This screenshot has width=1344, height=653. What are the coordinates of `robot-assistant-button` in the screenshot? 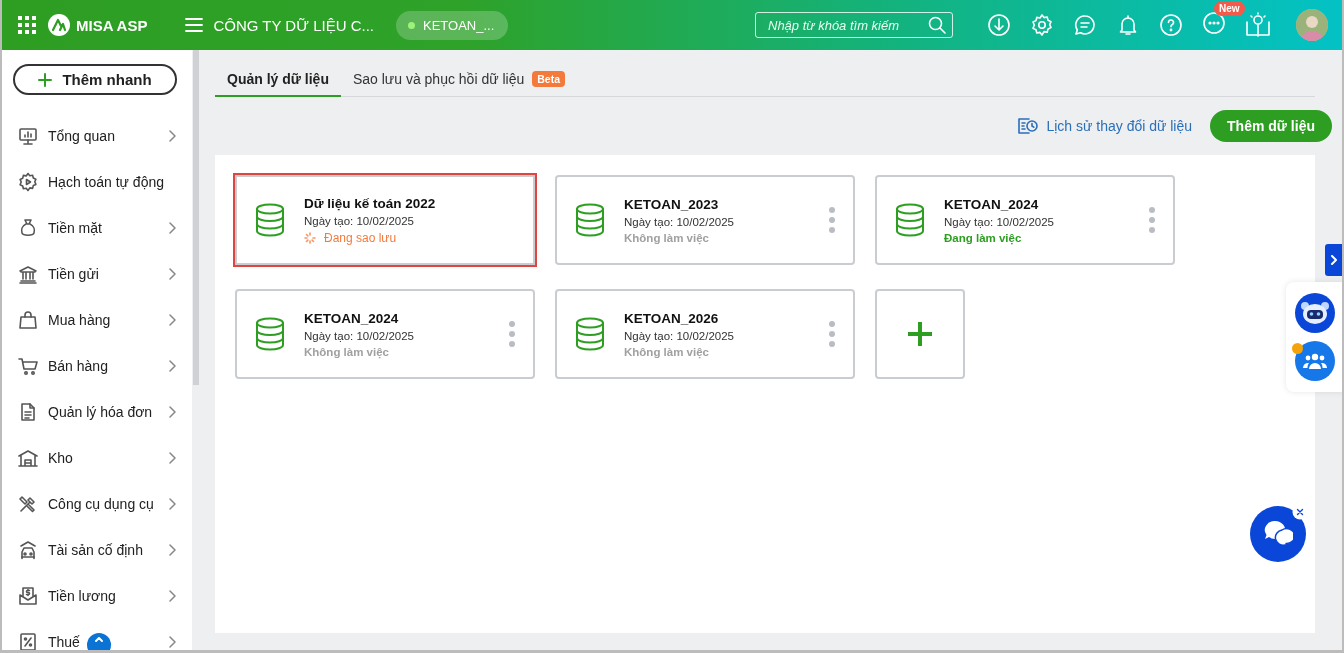 It's located at (1315, 313).